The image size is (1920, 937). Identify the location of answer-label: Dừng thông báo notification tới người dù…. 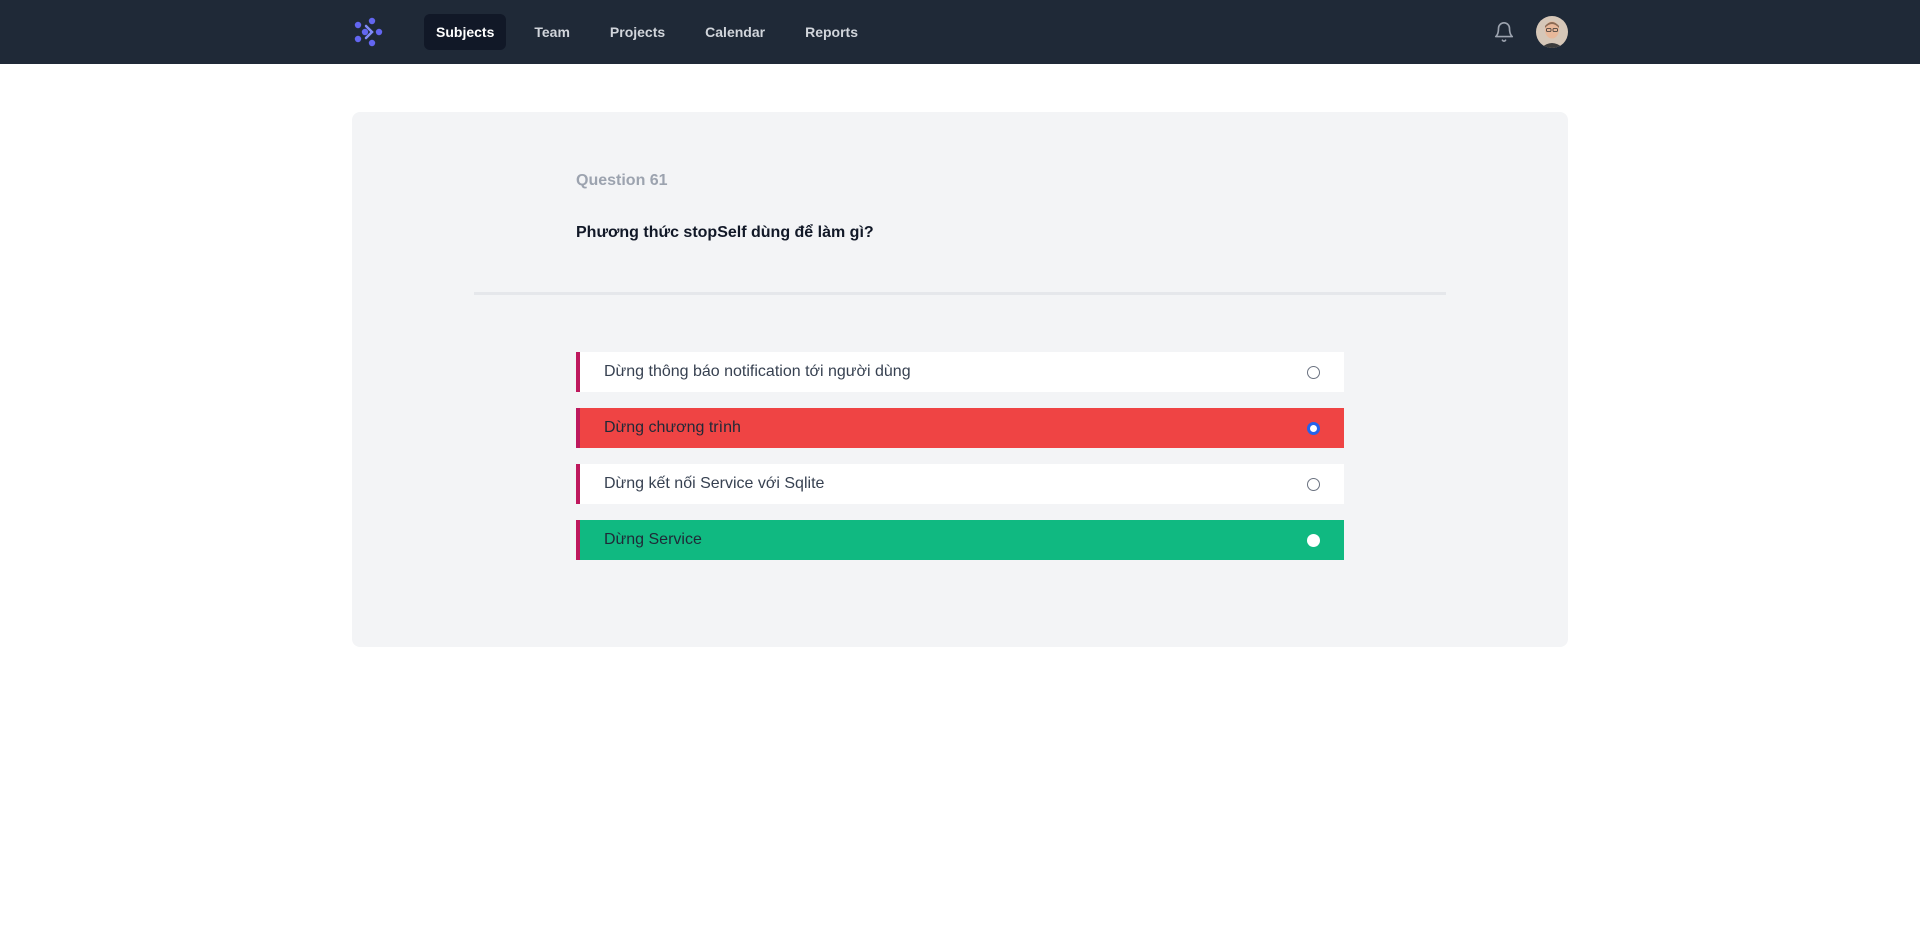
(757, 371).